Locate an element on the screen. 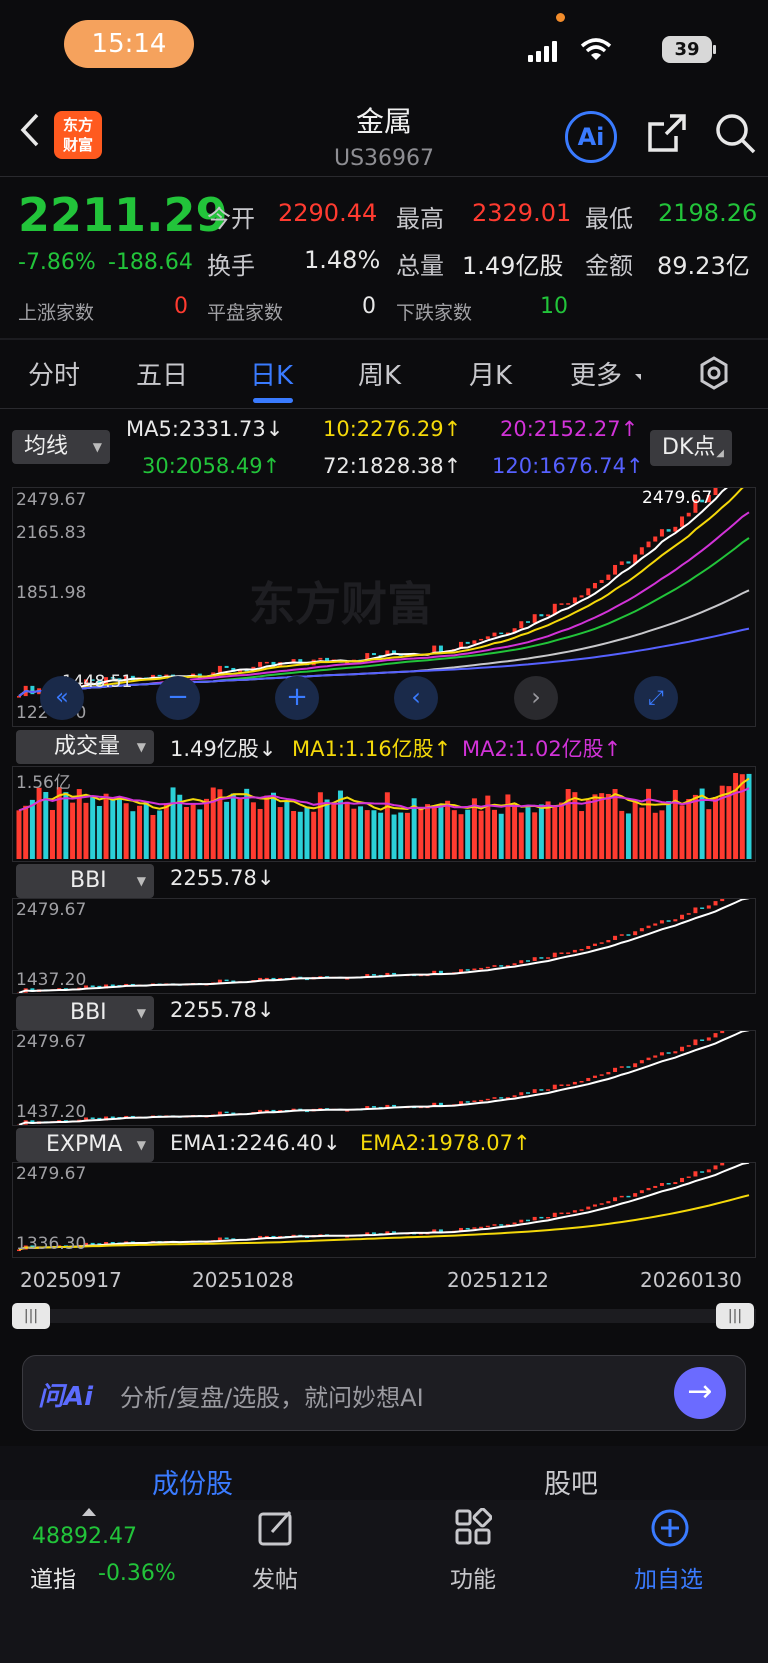  expma-chart is located at coordinates (384, 1210).